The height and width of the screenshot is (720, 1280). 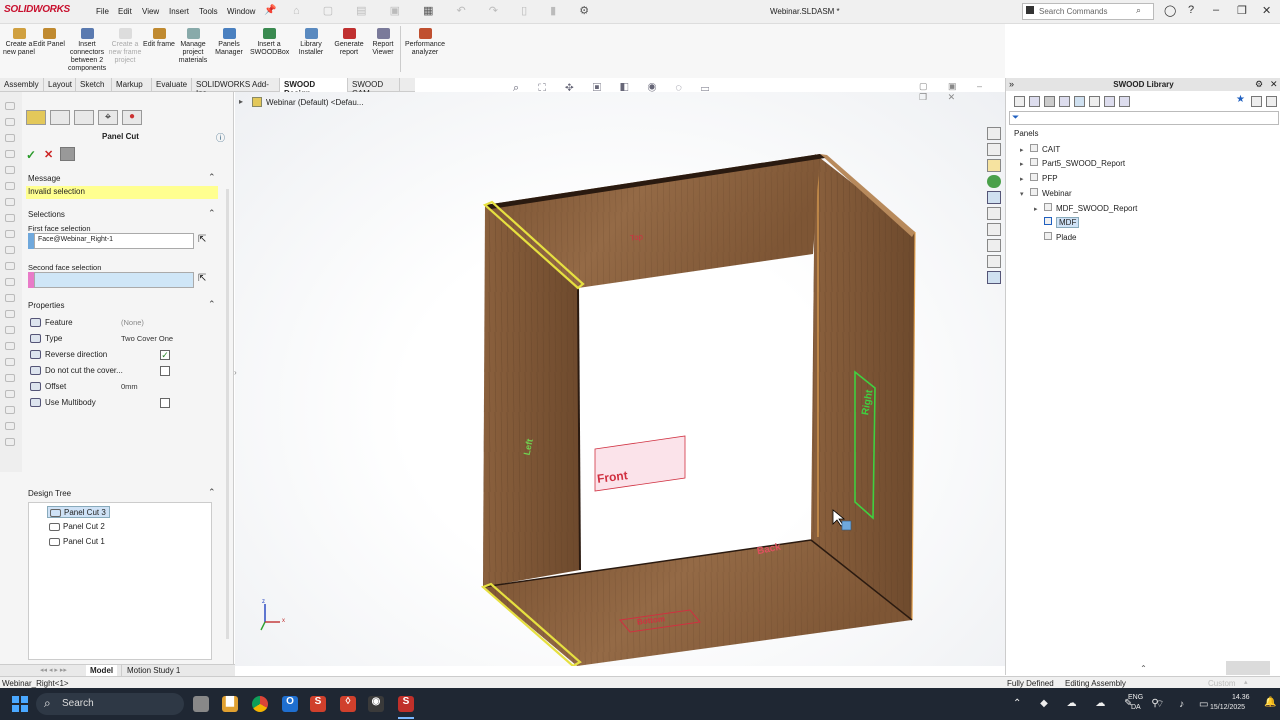 I want to click on library-tree-item: Panels, so click(x=1026, y=135).